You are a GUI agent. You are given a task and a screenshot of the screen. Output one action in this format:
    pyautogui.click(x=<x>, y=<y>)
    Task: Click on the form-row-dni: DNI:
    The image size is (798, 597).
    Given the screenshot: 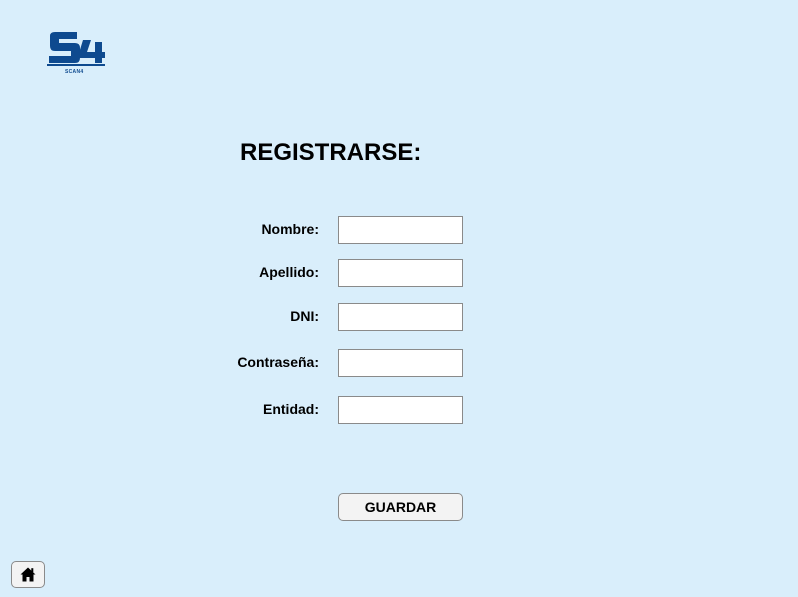 What is the action you would take?
    pyautogui.click(x=399, y=317)
    